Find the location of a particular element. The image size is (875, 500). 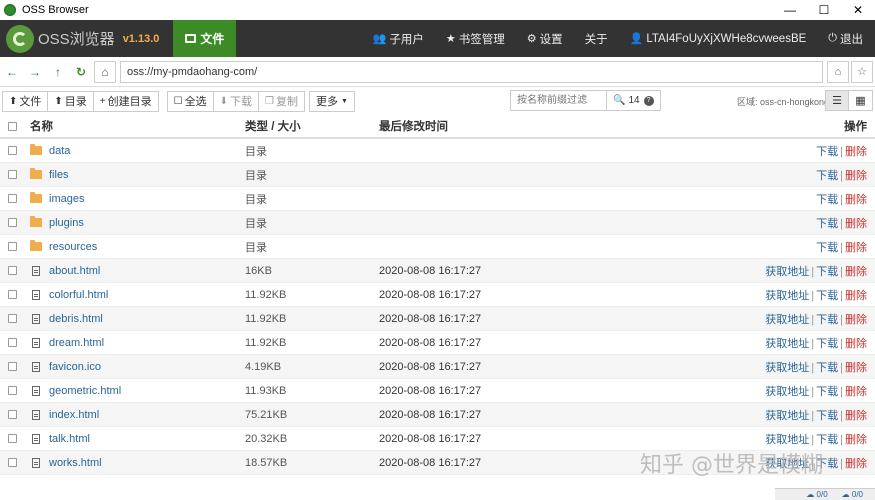

grid-view-button: ▦ is located at coordinates (861, 100).